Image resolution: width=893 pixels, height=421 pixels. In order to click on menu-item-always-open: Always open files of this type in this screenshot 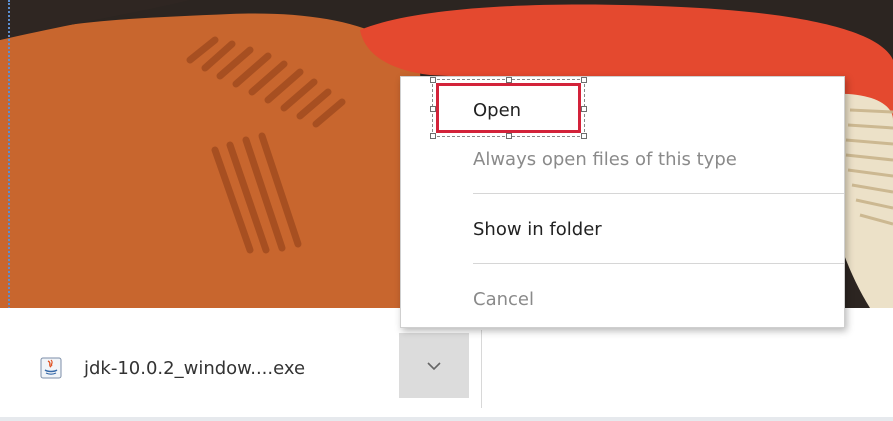, I will do `click(605, 159)`.